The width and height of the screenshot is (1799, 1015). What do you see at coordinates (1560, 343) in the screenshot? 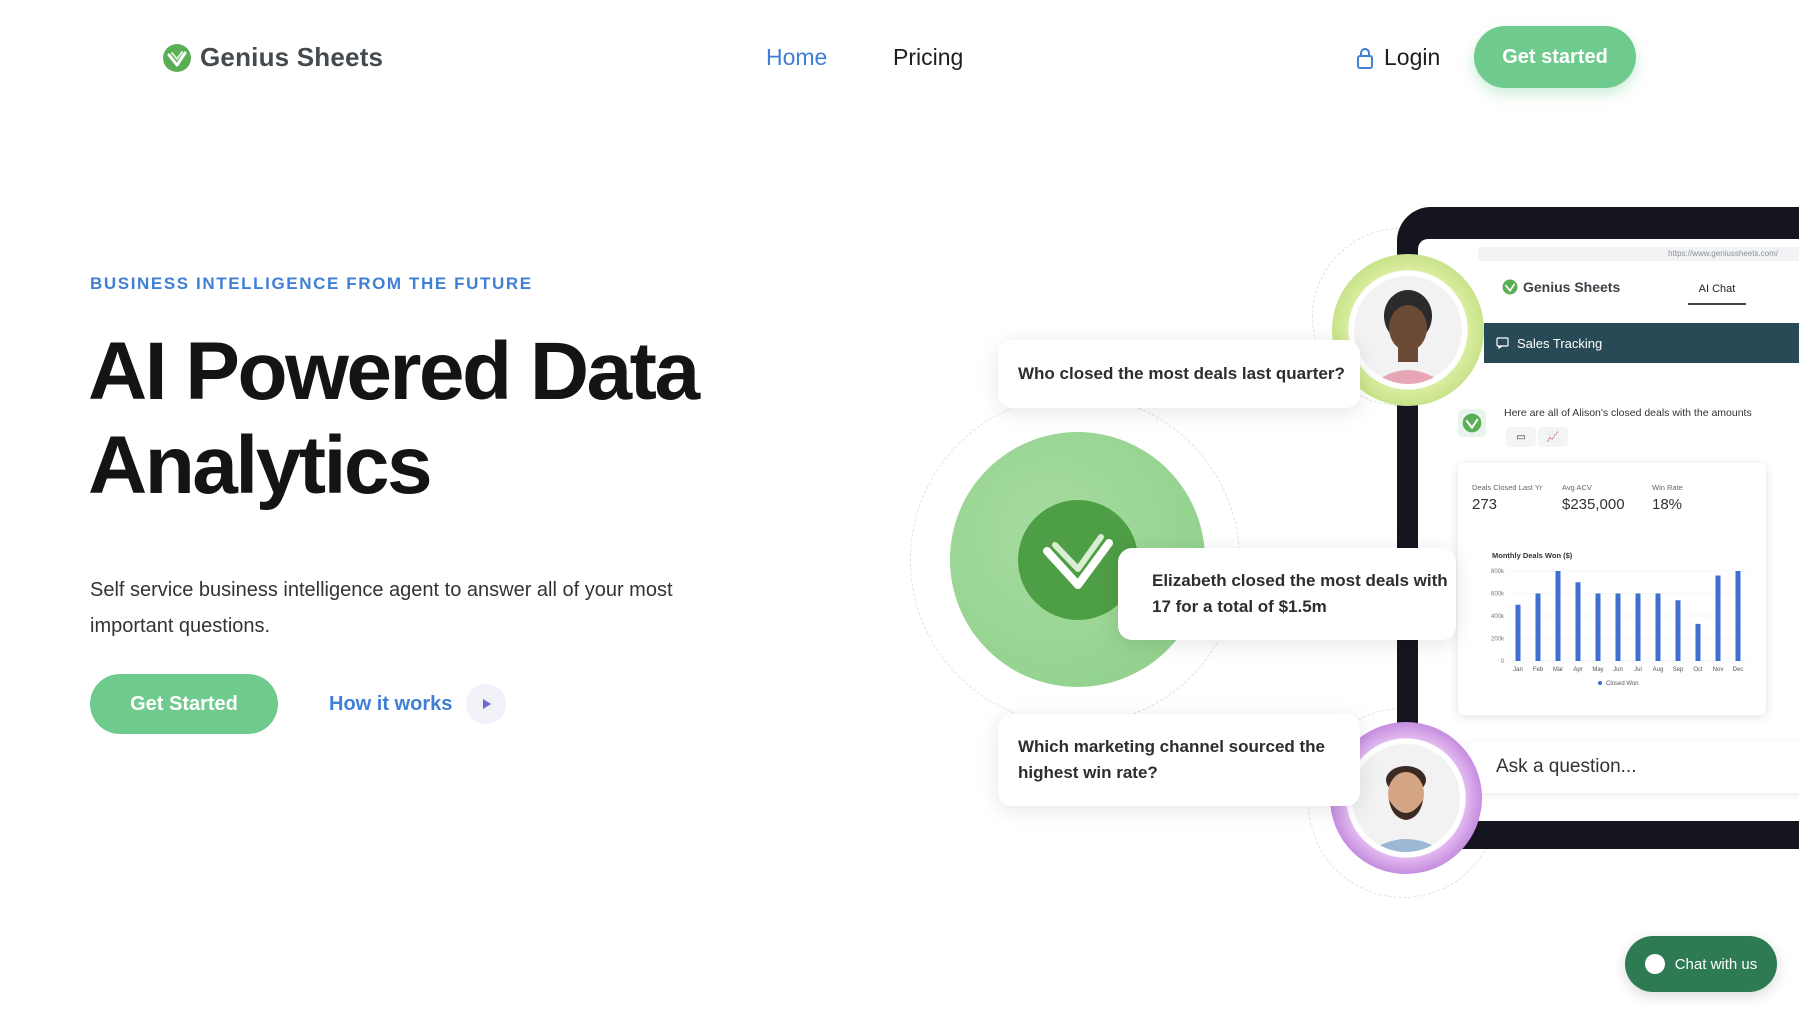
I see `sales-tracking-label: Sales Tracking` at bounding box center [1560, 343].